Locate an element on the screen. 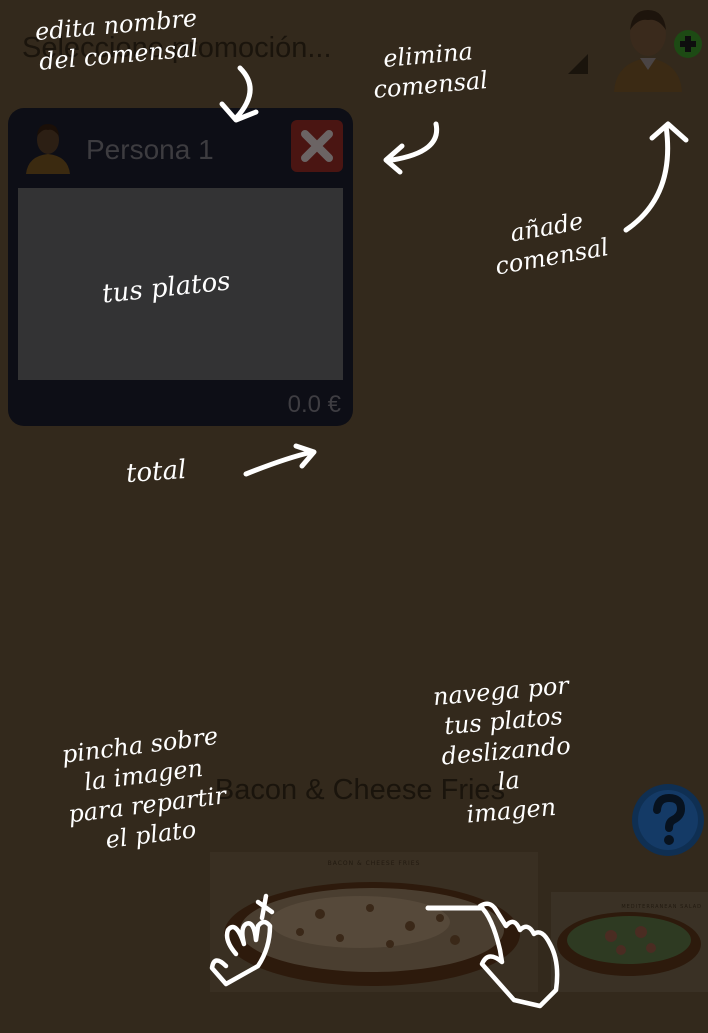 Image resolution: width=708 pixels, height=1033 pixels. arrow-edit-name-icon is located at coordinates (239, 94).